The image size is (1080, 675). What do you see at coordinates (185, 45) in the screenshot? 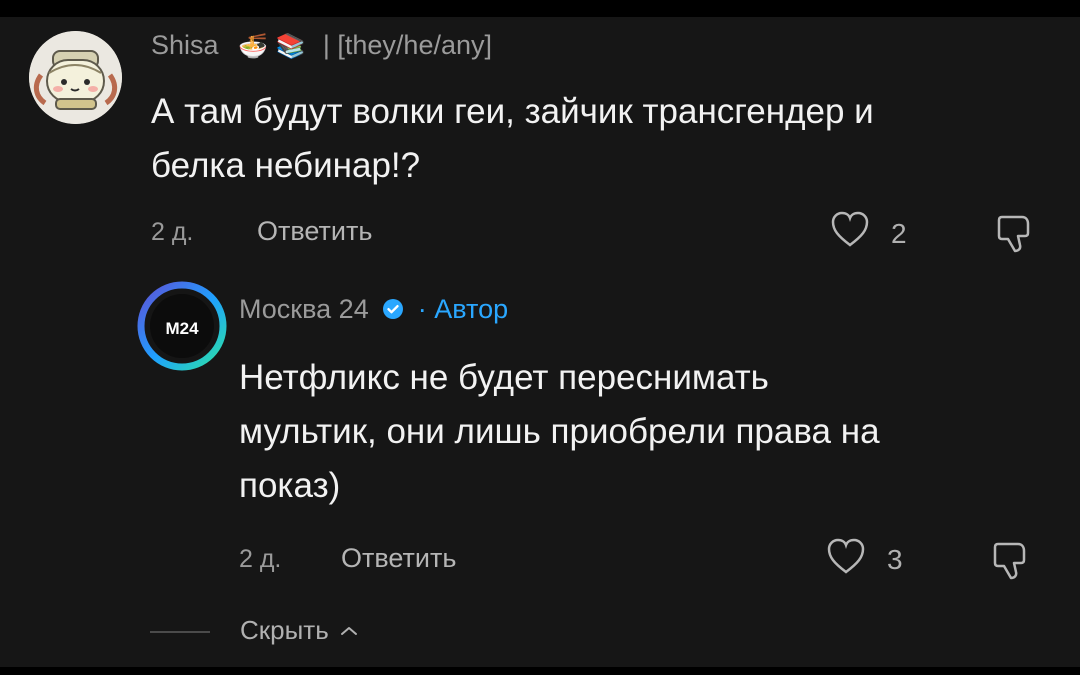
I see `author-name: Shisa` at bounding box center [185, 45].